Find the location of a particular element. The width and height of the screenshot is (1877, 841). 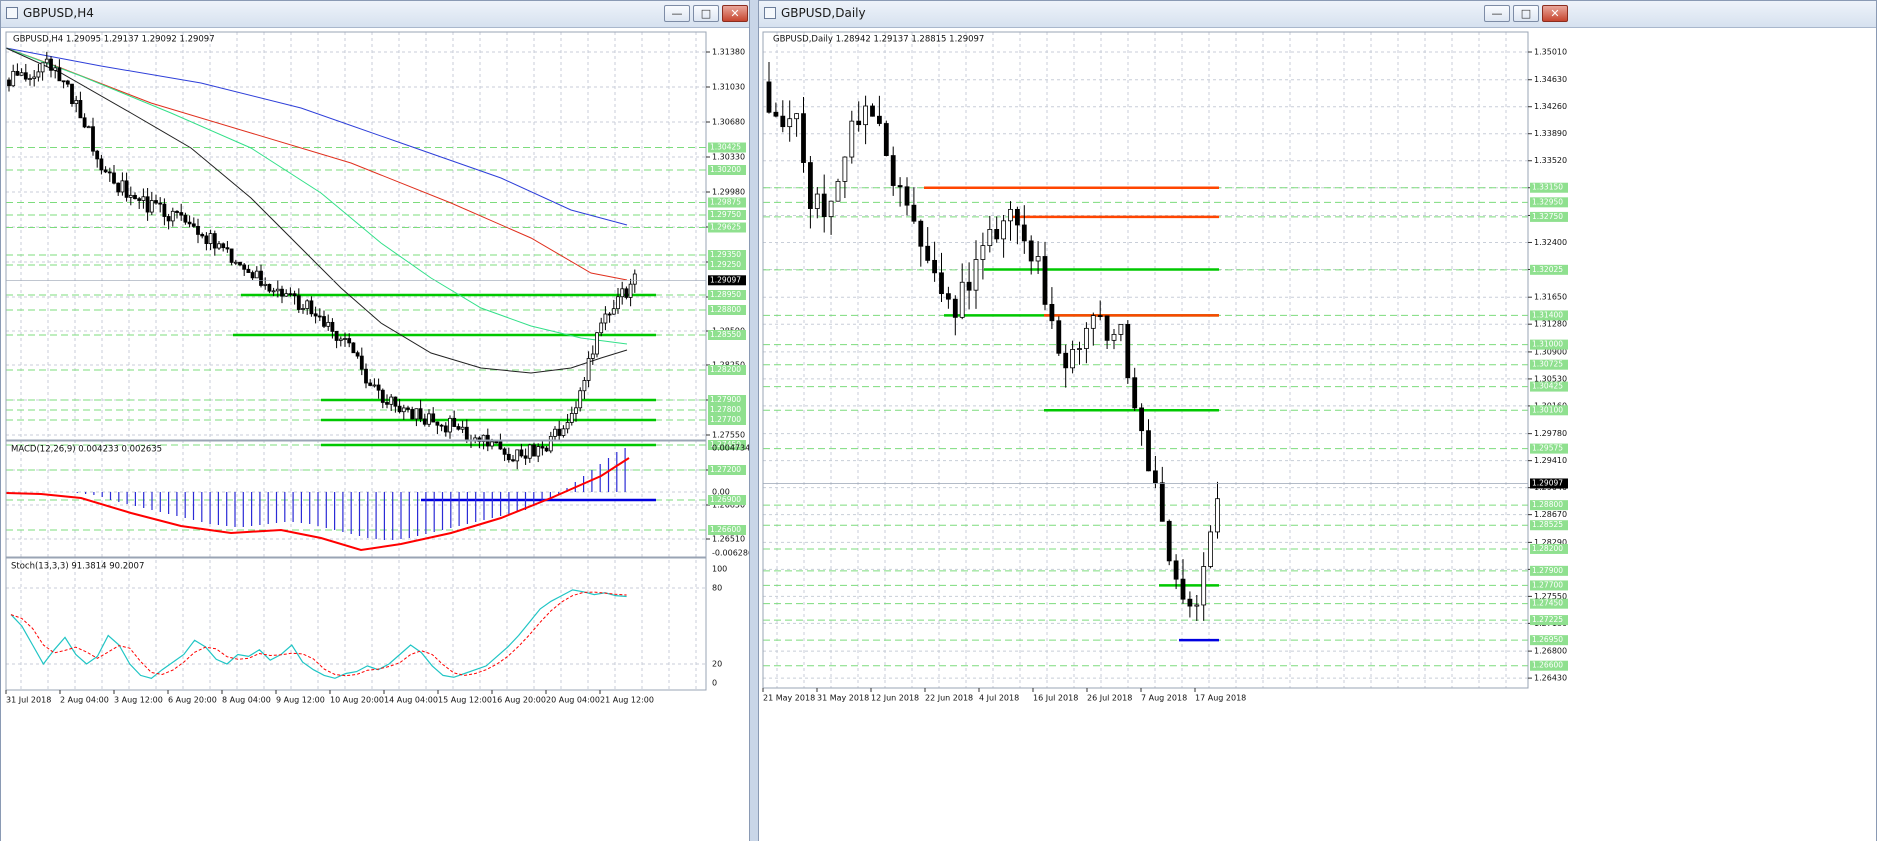

time-label: 21 May 2018 is located at coordinates (789, 698).